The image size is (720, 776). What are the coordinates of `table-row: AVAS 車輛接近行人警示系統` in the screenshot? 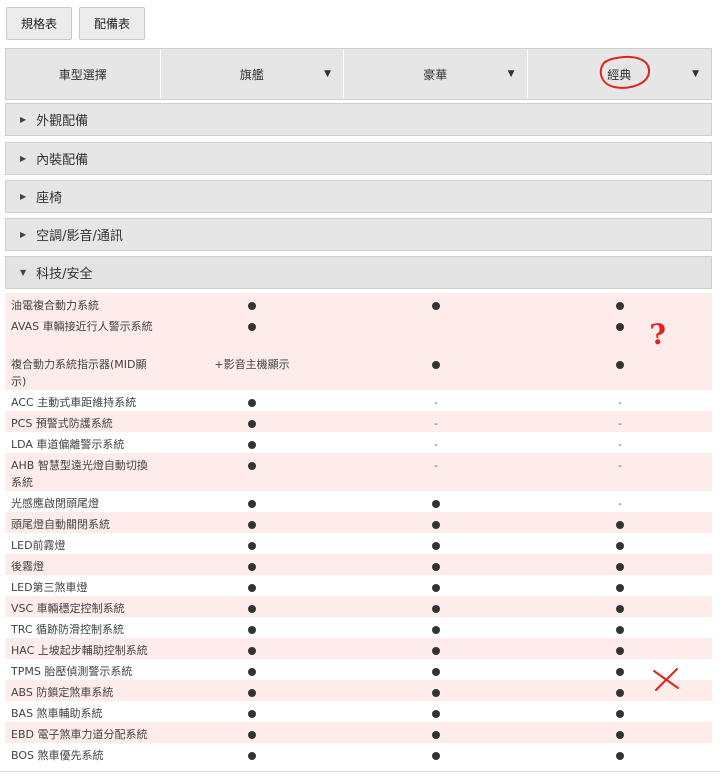 It's located at (358, 333).